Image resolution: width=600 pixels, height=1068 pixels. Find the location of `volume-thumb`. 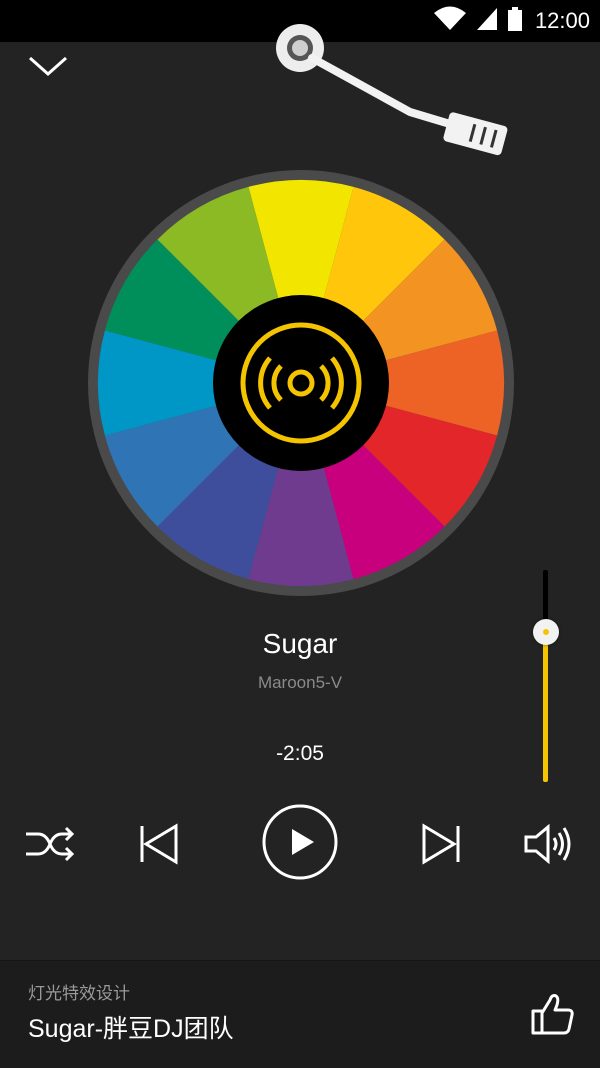

volume-thumb is located at coordinates (546, 632).